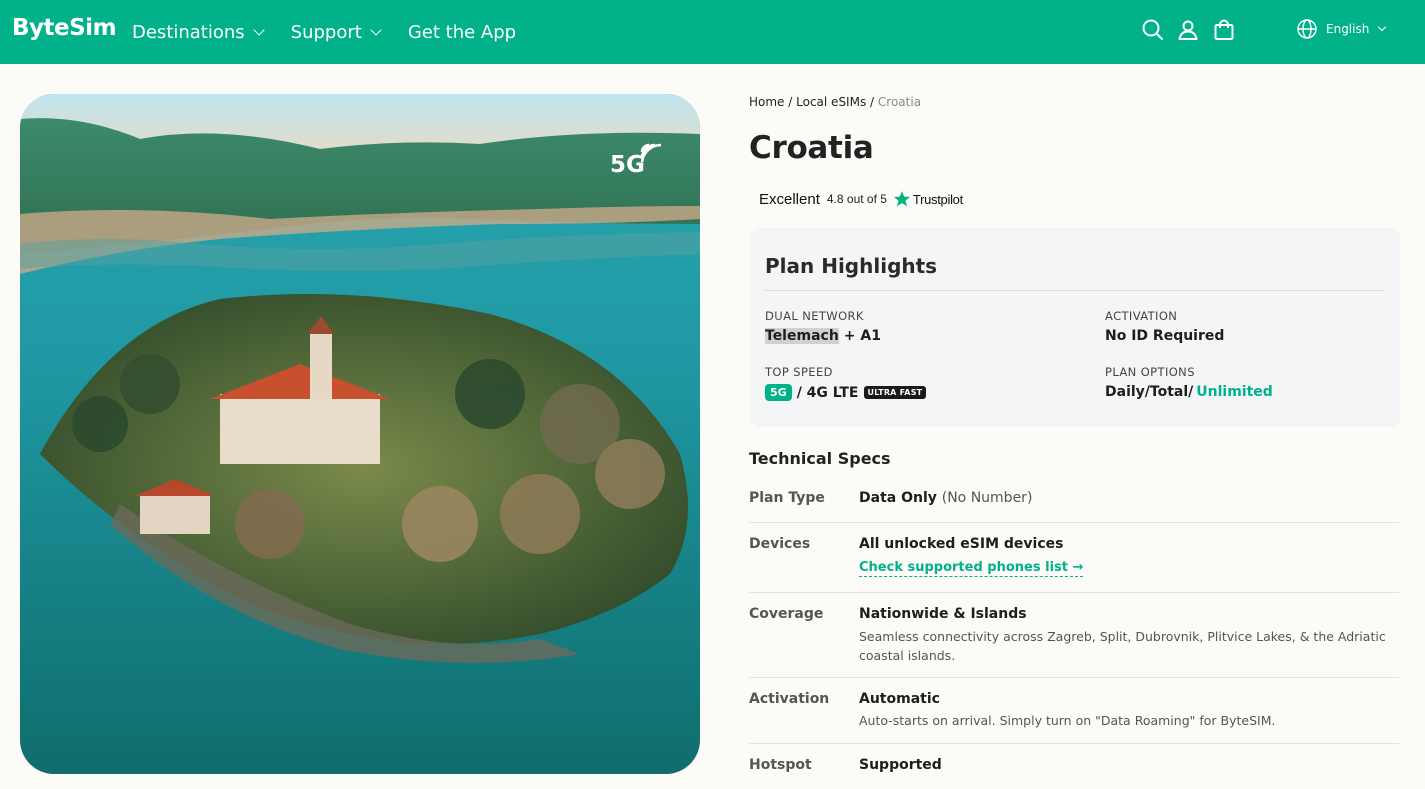  Describe the element at coordinates (780, 765) in the screenshot. I see `spec-label: Hotspot` at that location.